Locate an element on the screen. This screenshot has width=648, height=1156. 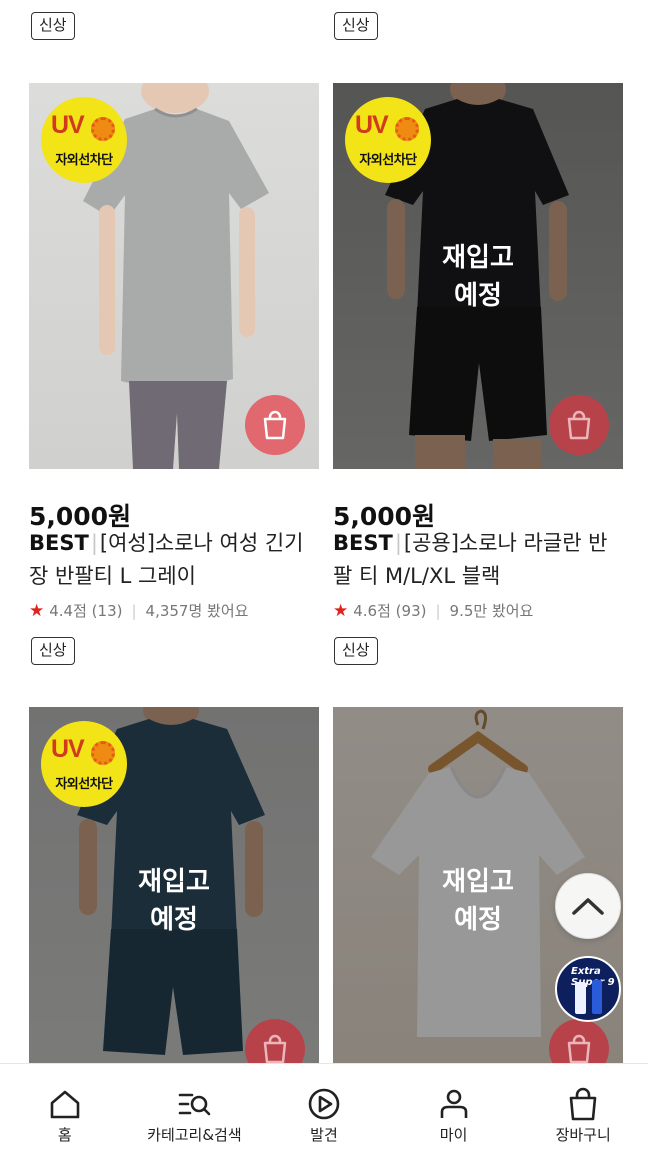
tab-category-search: 카테고리&검색 is located at coordinates (195, 1110).